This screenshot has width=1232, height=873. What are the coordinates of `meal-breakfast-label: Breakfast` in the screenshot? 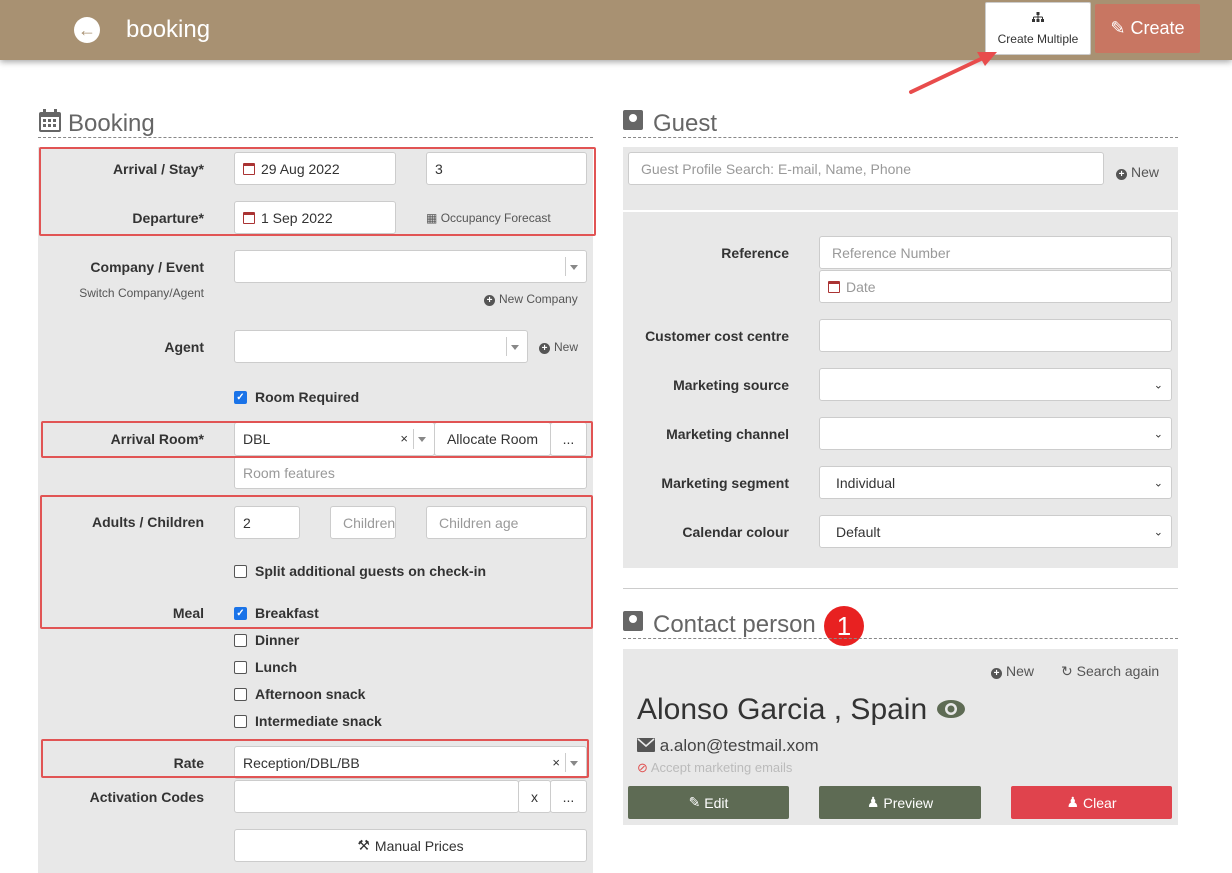 It's located at (287, 613).